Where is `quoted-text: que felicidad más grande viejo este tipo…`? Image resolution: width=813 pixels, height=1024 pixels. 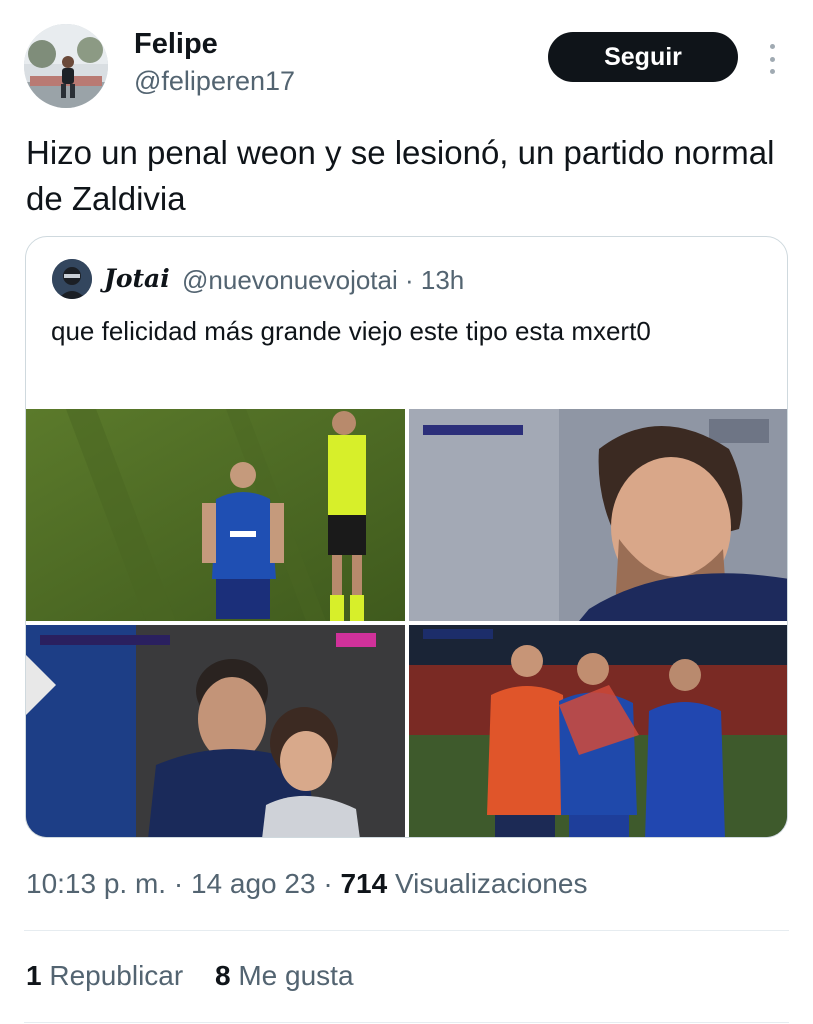
quoted-text: que felicidad más grande viejo este tipo… is located at coordinates (351, 331).